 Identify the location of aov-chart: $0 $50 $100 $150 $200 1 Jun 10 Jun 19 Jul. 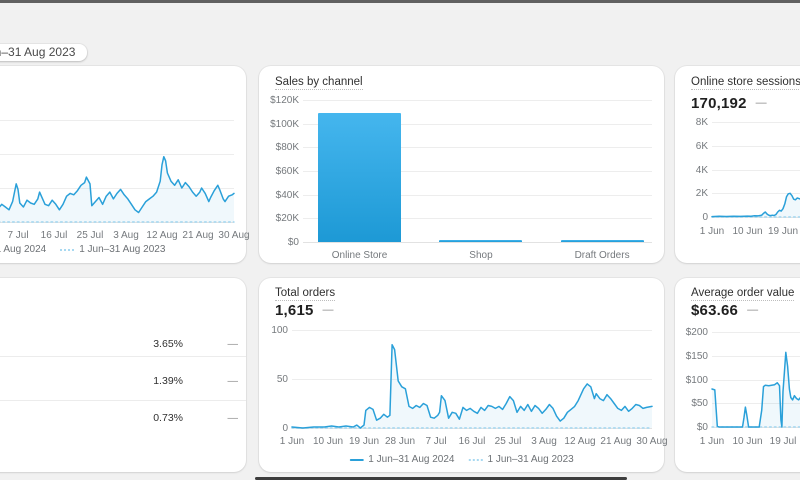
(737, 375).